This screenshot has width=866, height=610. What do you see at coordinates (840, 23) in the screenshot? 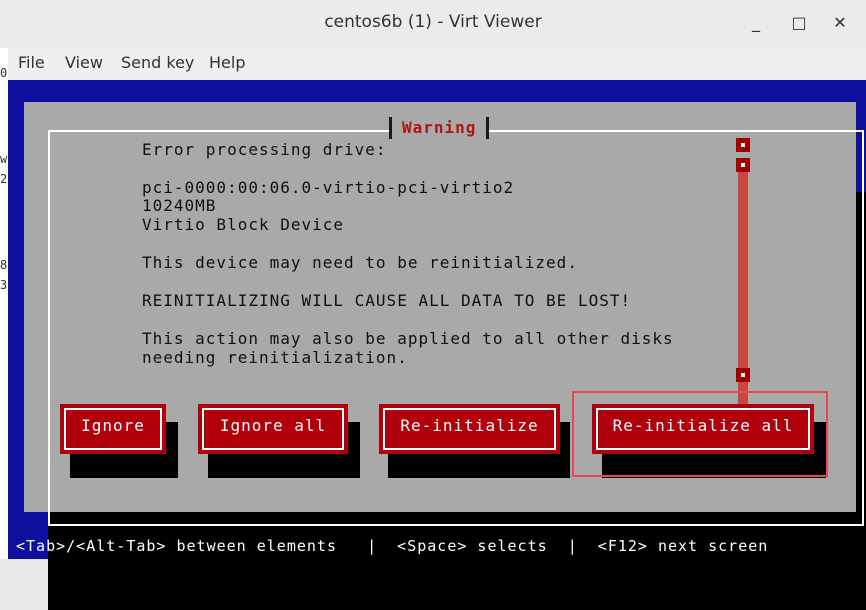
I see `close-button: ✕` at bounding box center [840, 23].